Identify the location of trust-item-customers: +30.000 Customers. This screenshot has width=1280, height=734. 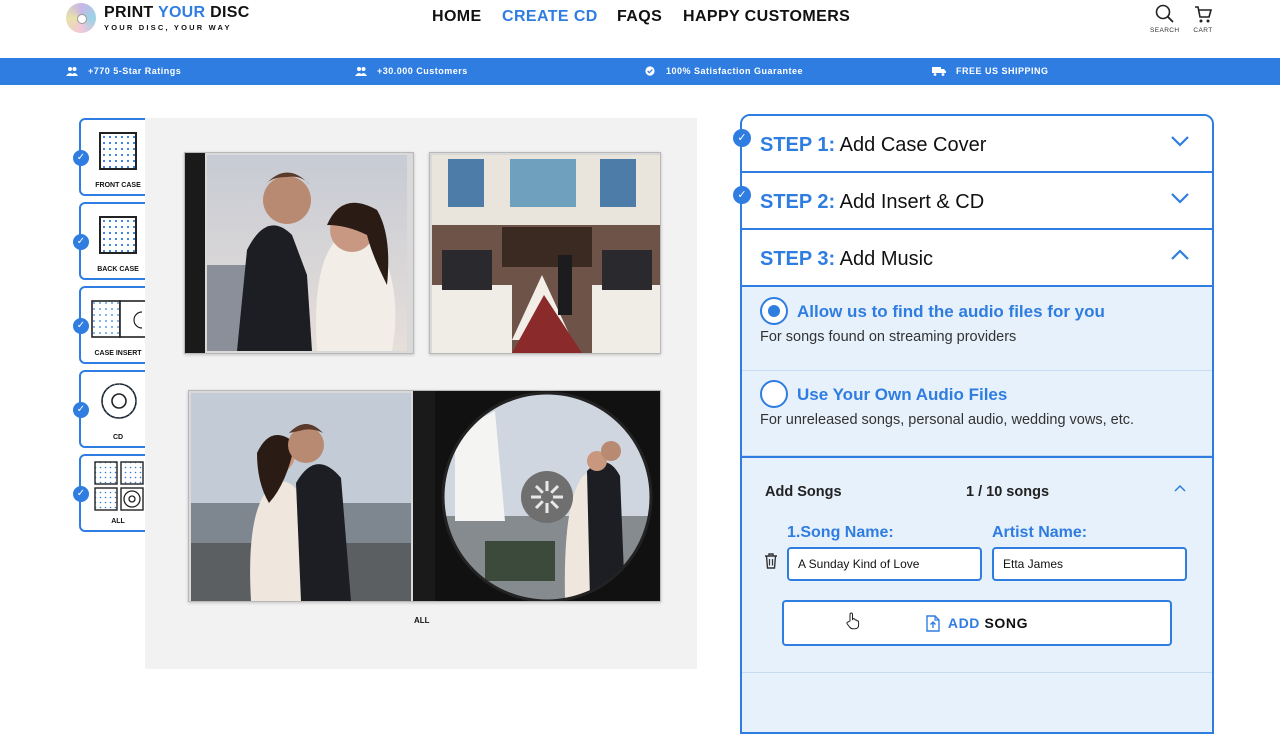
(411, 71).